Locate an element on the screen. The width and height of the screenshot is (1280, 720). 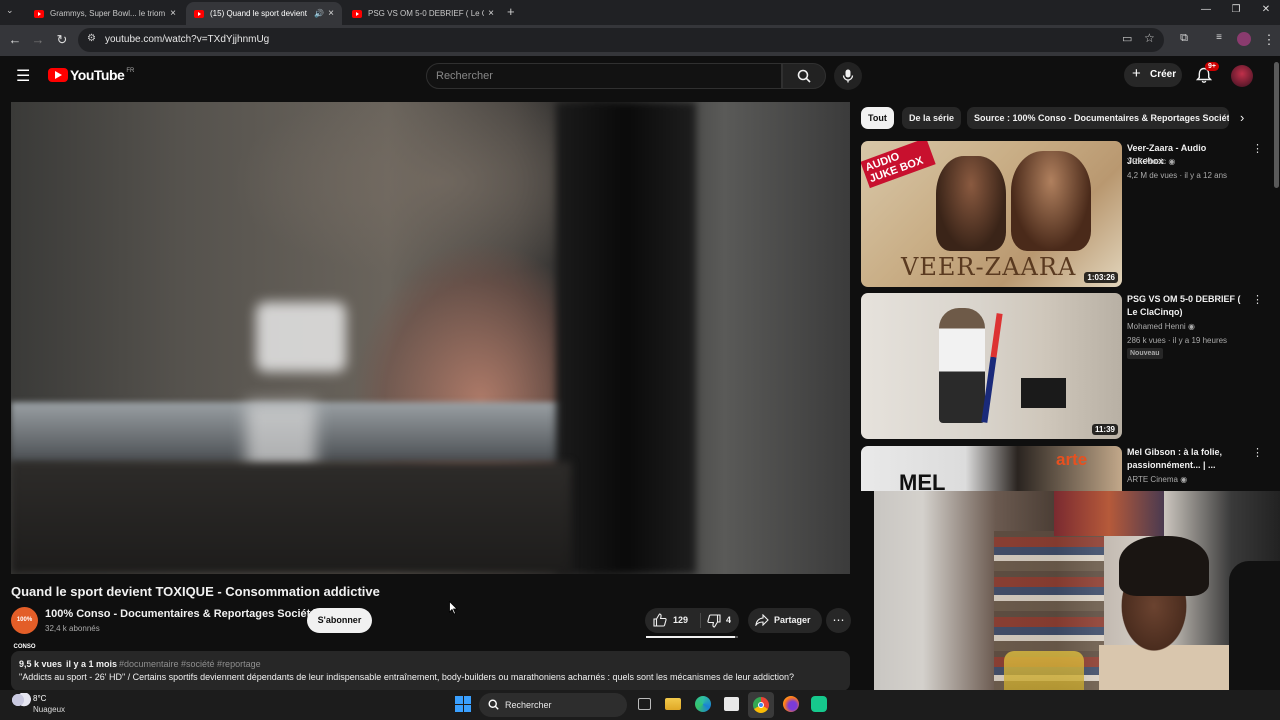
hamburger-menu-icon: ☰ is located at coordinates (23, 76).